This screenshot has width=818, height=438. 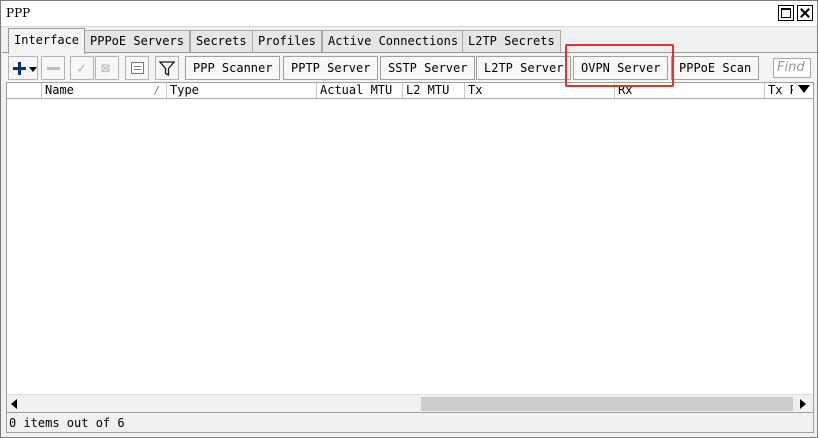 I want to click on maximize-button, so click(x=786, y=13).